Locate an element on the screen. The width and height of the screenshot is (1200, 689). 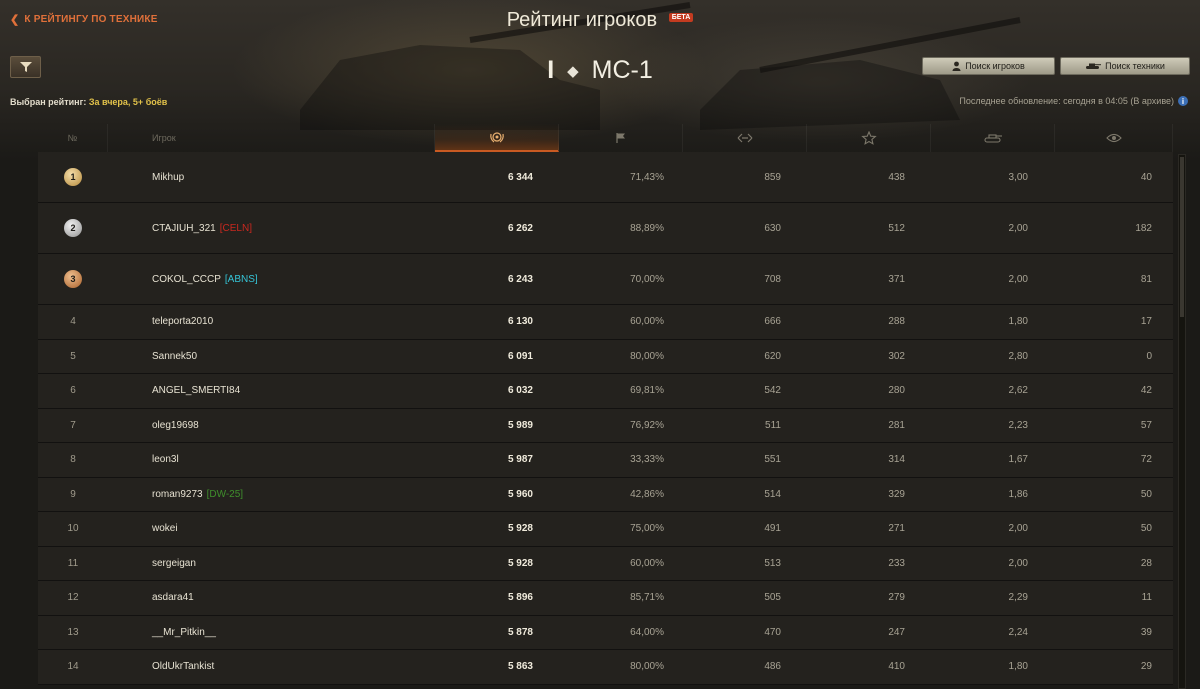
table-row: 7 oleg19698 5 989 76,92% 511 281 2,23 57 is located at coordinates (605, 425).